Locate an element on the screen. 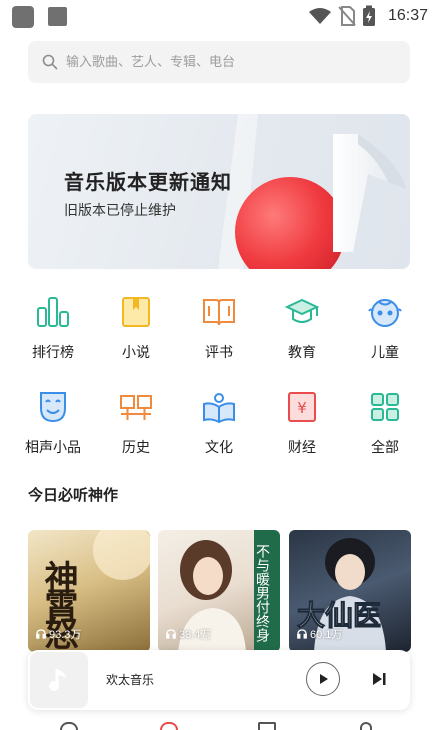  graduation-cap-icon is located at coordinates (302, 312).